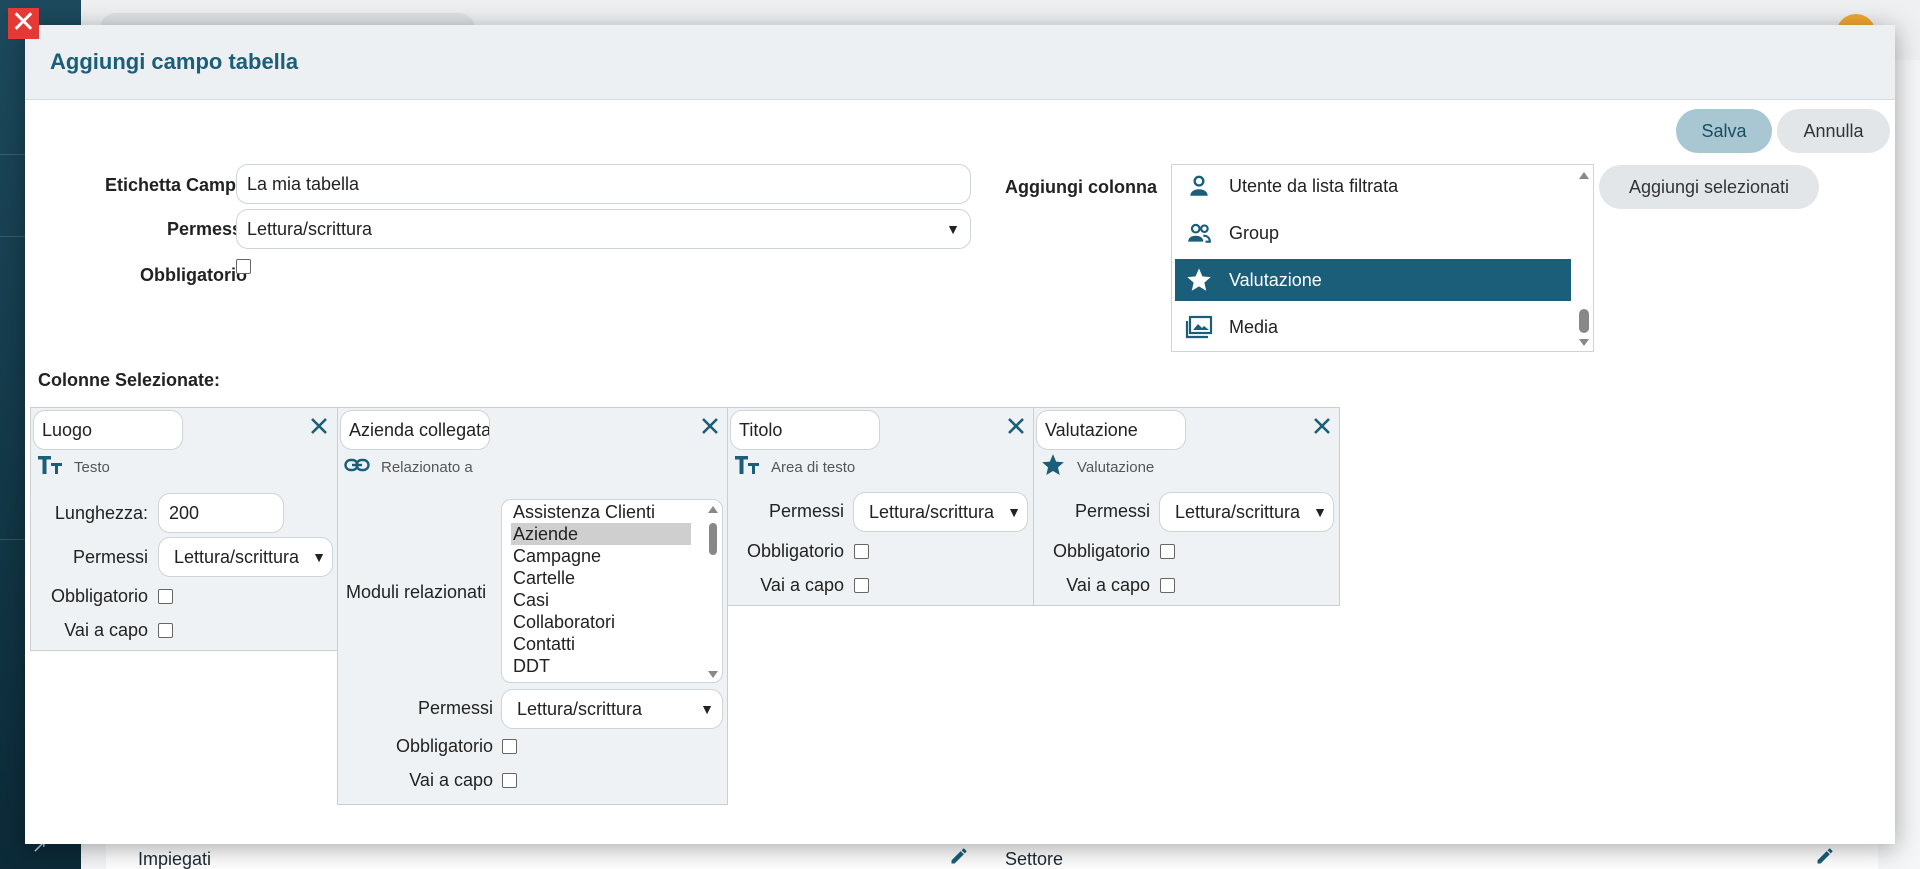  What do you see at coordinates (960, 62) in the screenshot?
I see `dialog-header: Aggiungi campo tabella` at bounding box center [960, 62].